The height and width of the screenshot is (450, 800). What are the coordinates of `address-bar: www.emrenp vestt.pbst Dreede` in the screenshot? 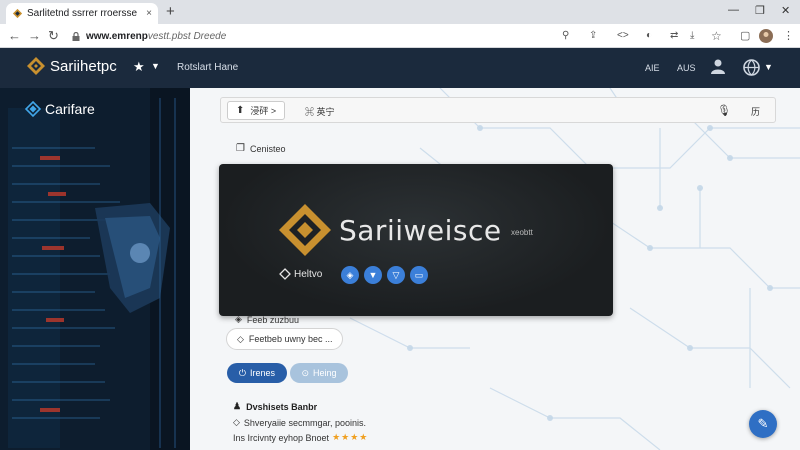 It's located at (398, 36).